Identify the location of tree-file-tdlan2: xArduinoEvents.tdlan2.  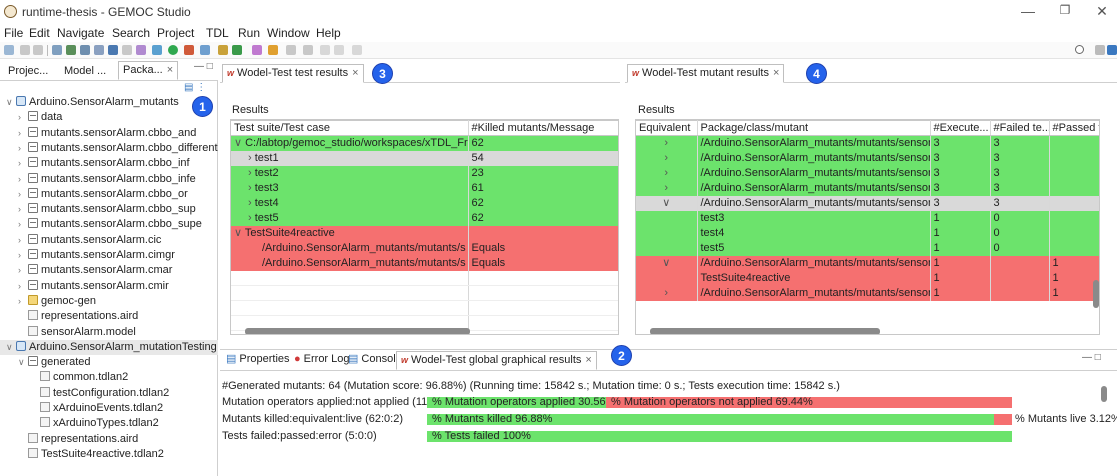
(109, 408).